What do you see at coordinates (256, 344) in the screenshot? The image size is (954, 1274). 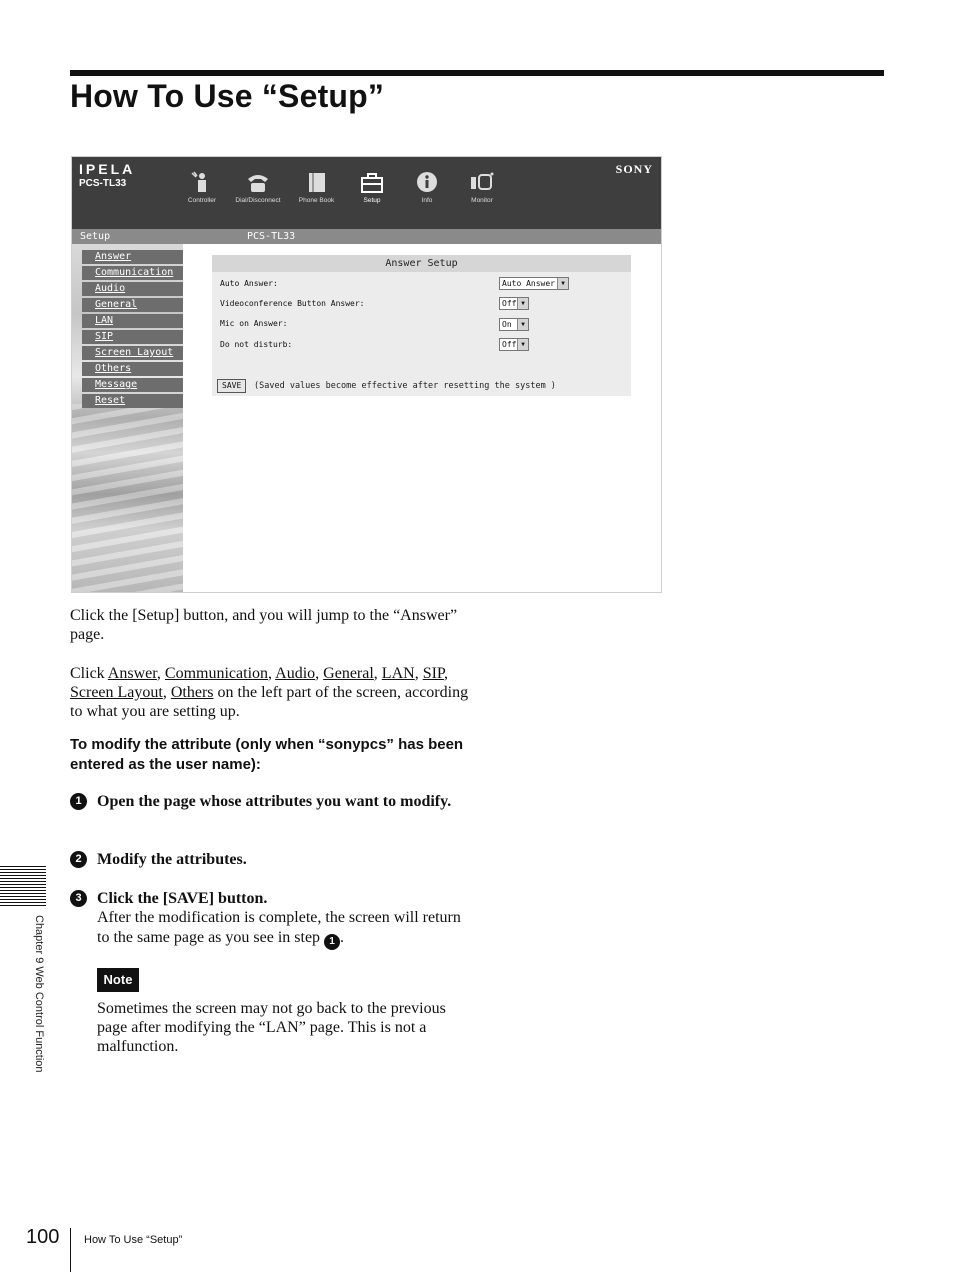 I see `field-label: Do not disturb:` at bounding box center [256, 344].